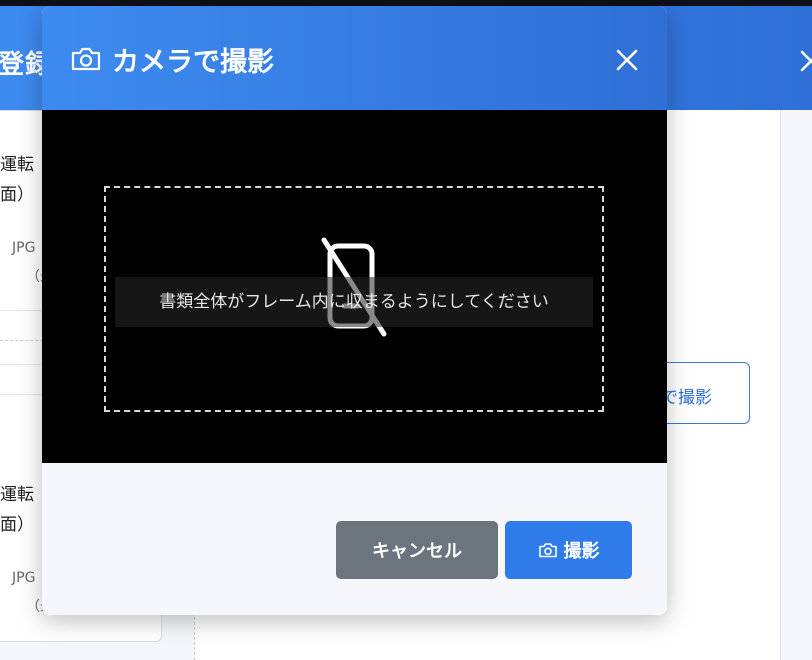 The image size is (812, 660). I want to click on modal-header: カメラで撮影, so click(354, 58).